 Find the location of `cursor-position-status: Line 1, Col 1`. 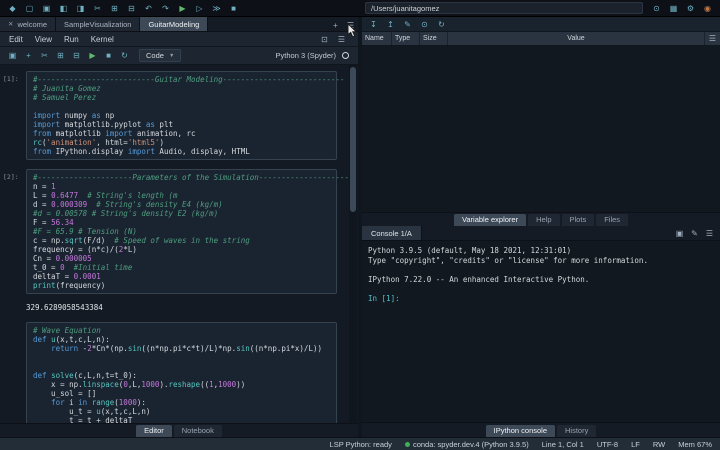

cursor-position-status: Line 1, Col 1 is located at coordinates (562, 444).